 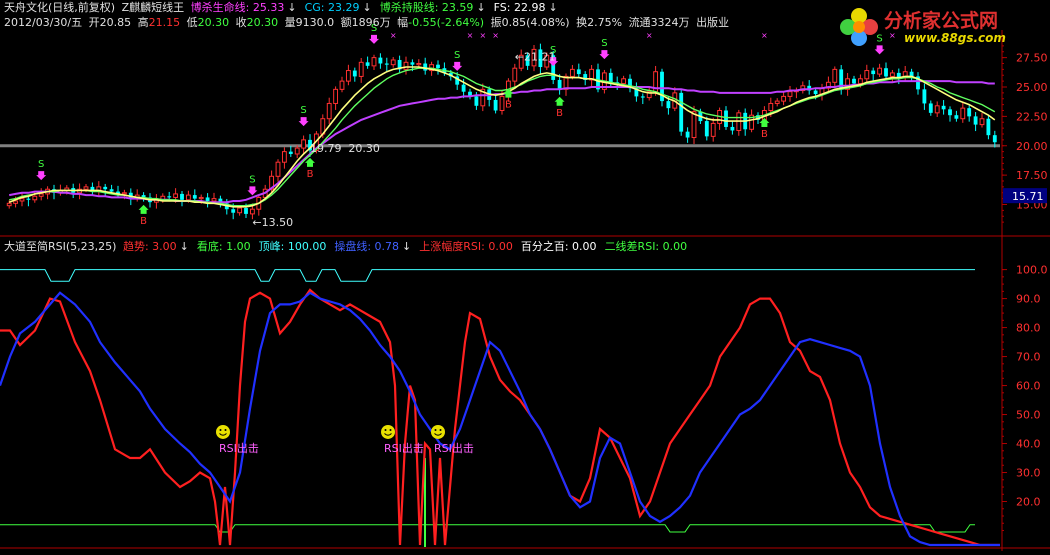 I want to click on info-date: 2012/03/30/五, so click(x=43, y=22).